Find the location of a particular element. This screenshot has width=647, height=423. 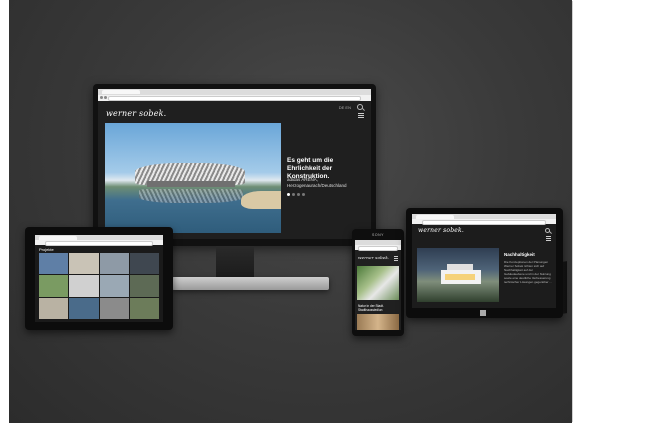

tablet-landscape: Projekte is located at coordinates (99, 278).